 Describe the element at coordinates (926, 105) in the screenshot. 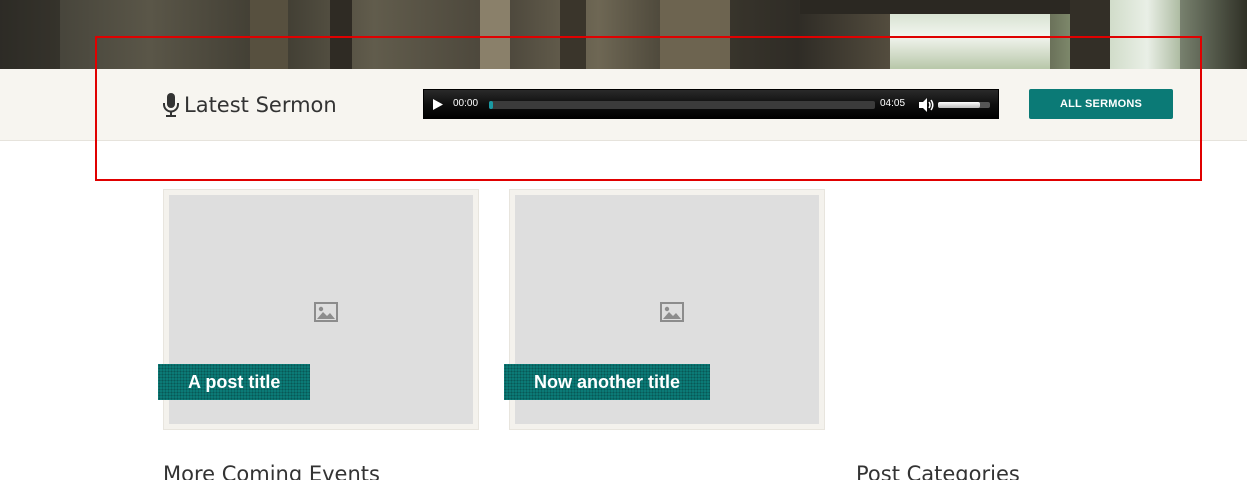

I see `volume-icon` at that location.